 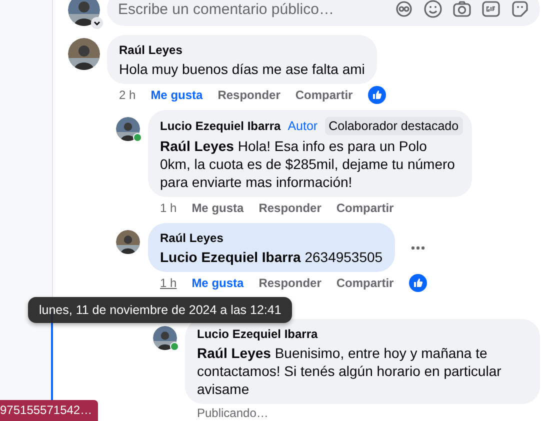 What do you see at coordinates (308, 164) in the screenshot?
I see `comment-text: Raúl Leyes Hola! Esa info es para un Polo 0km, la cuota es de $285mil, dejame tu número para enviarte mas información!` at bounding box center [308, 164].